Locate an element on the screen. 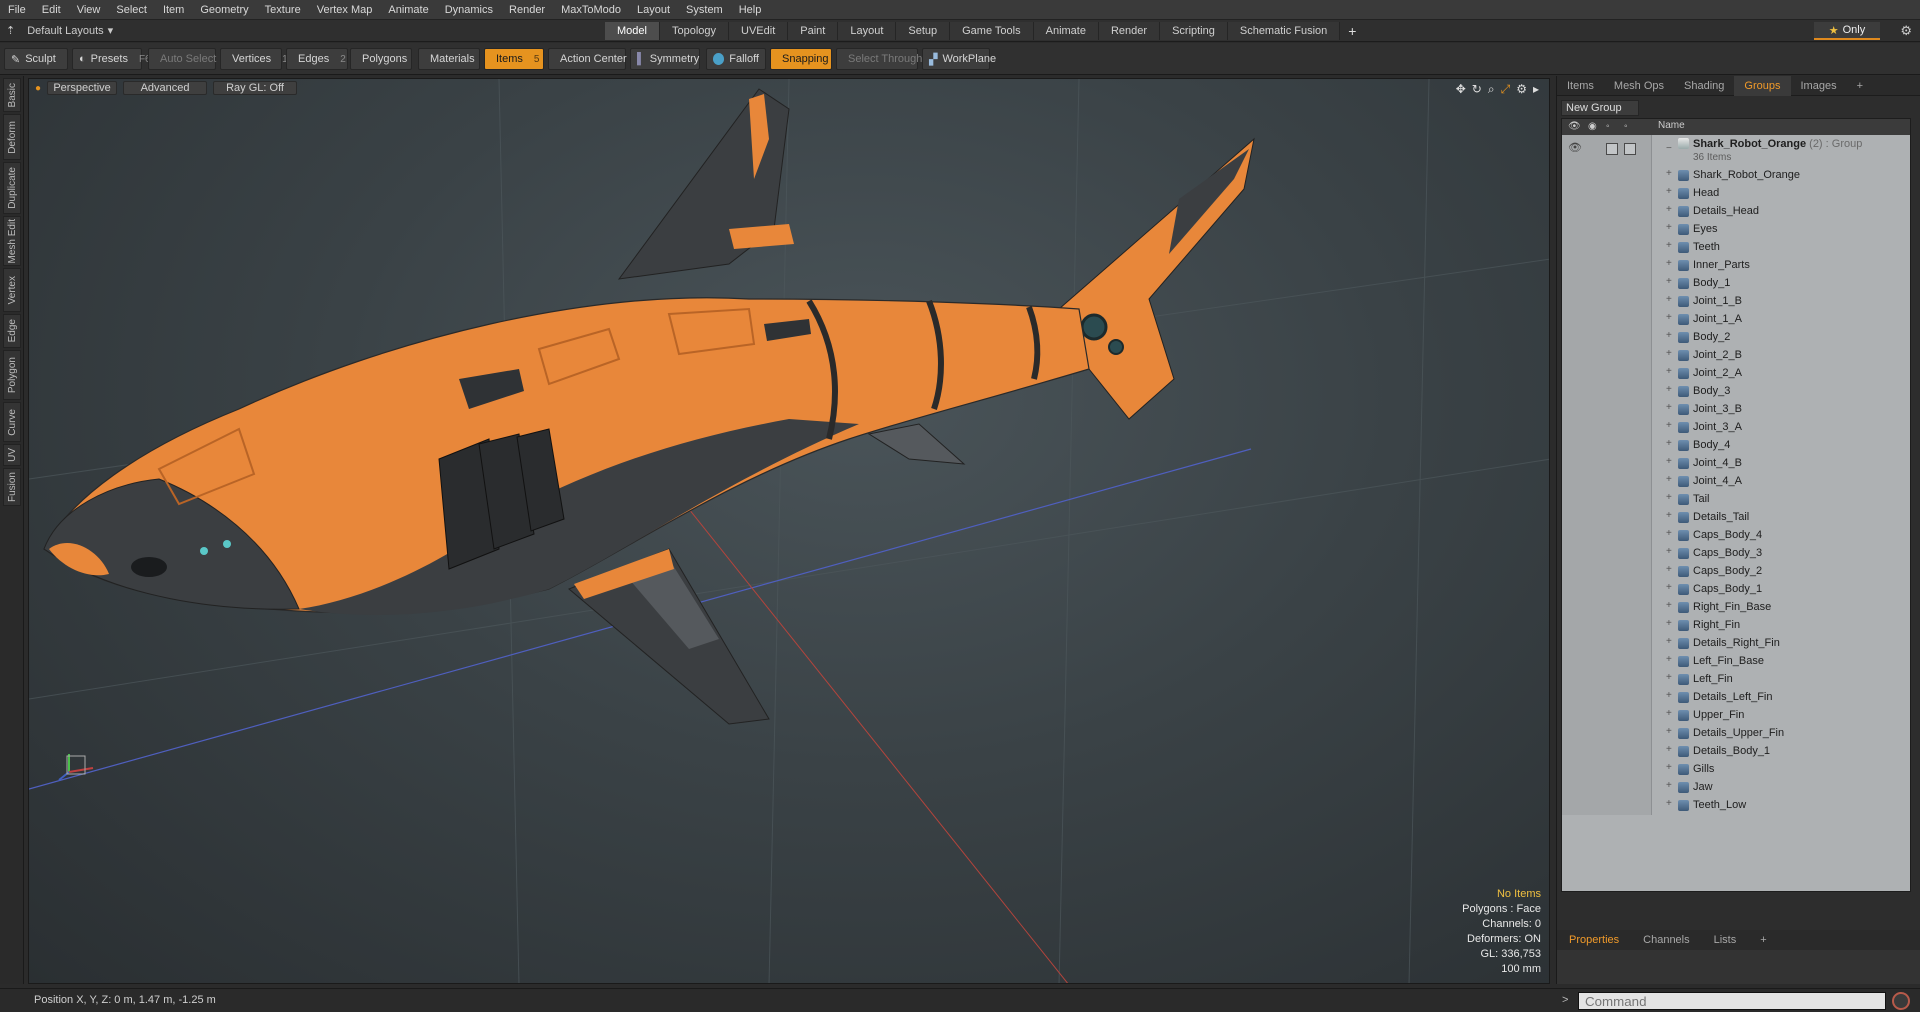  layout-tab-uvedit: UVEdit is located at coordinates (759, 31).